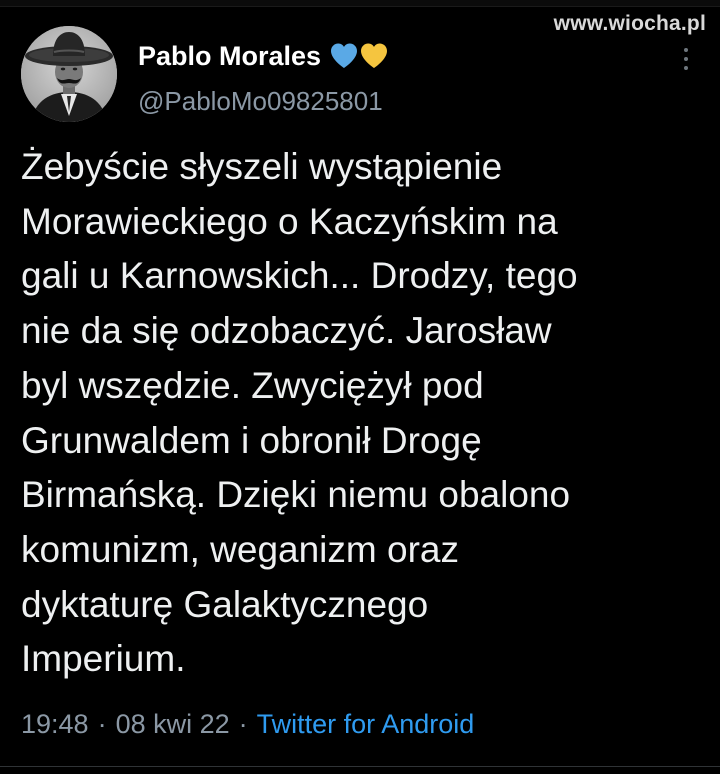  Describe the element at coordinates (359, 56) in the screenshot. I see `name-badges` at that location.